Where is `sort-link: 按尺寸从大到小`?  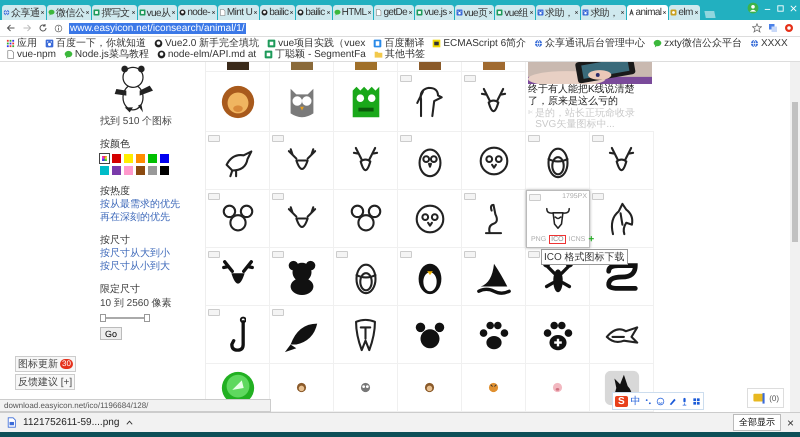 sort-link: 按尺寸从大到小 is located at coordinates (152, 253).